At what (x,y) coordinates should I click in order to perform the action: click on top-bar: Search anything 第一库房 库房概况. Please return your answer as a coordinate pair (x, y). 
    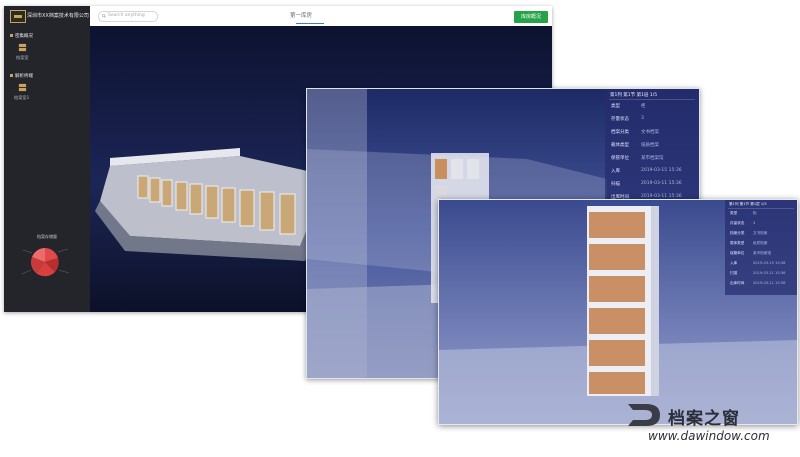
    Looking at the image, I should click on (321, 16).